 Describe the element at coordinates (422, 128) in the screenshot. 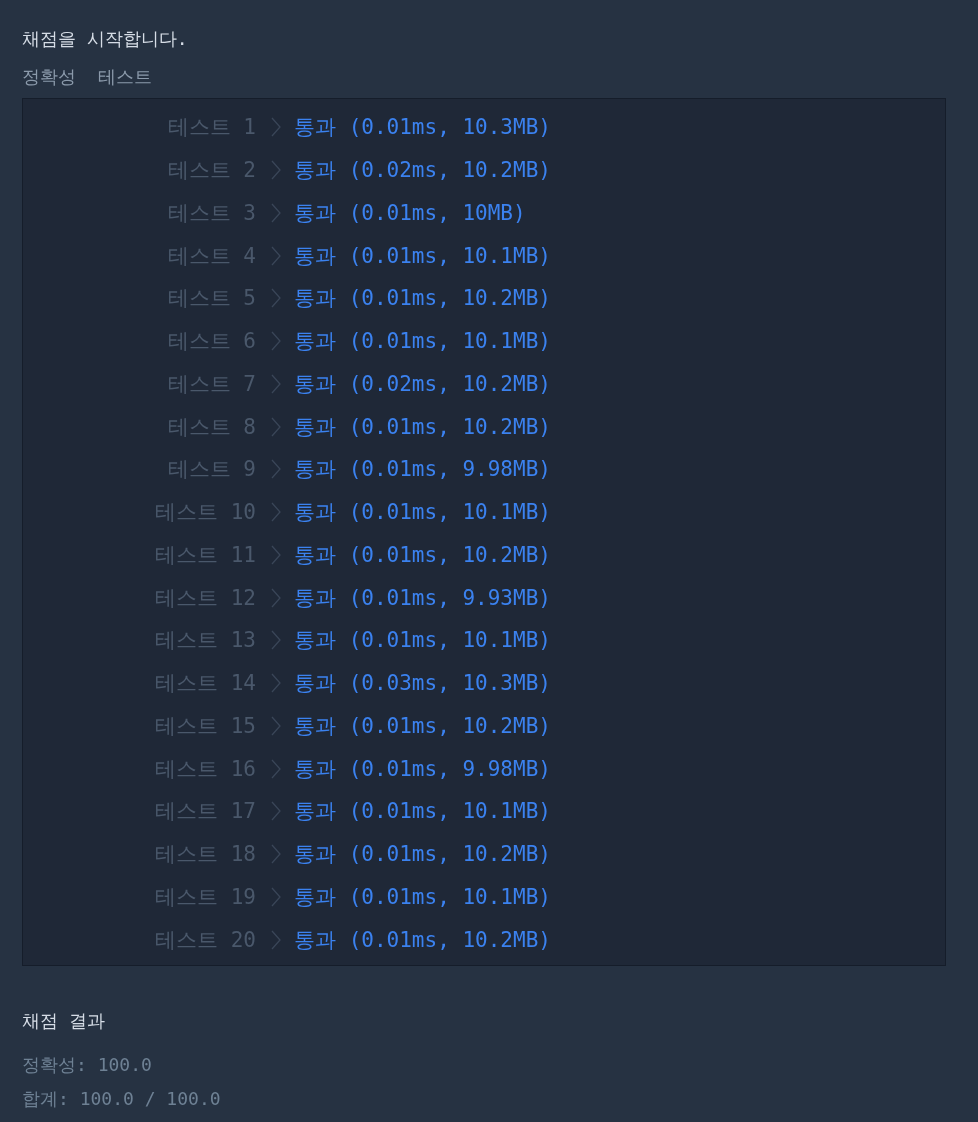

I see `test-result: 통과 (0.01ms, 10.3MB)` at that location.